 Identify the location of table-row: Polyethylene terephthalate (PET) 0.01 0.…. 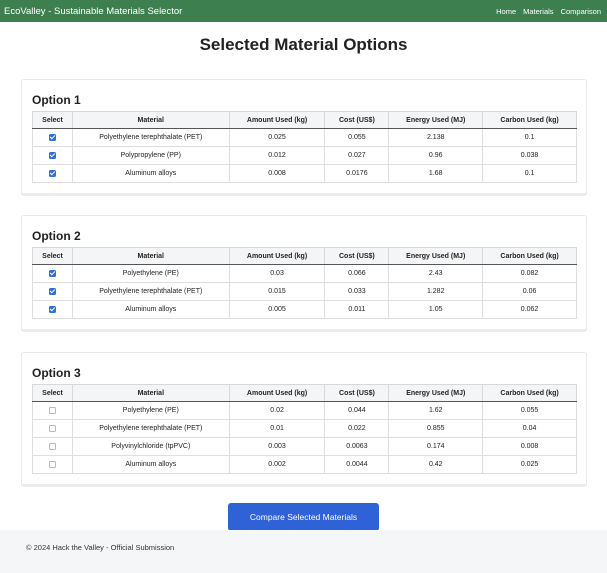
(304, 428).